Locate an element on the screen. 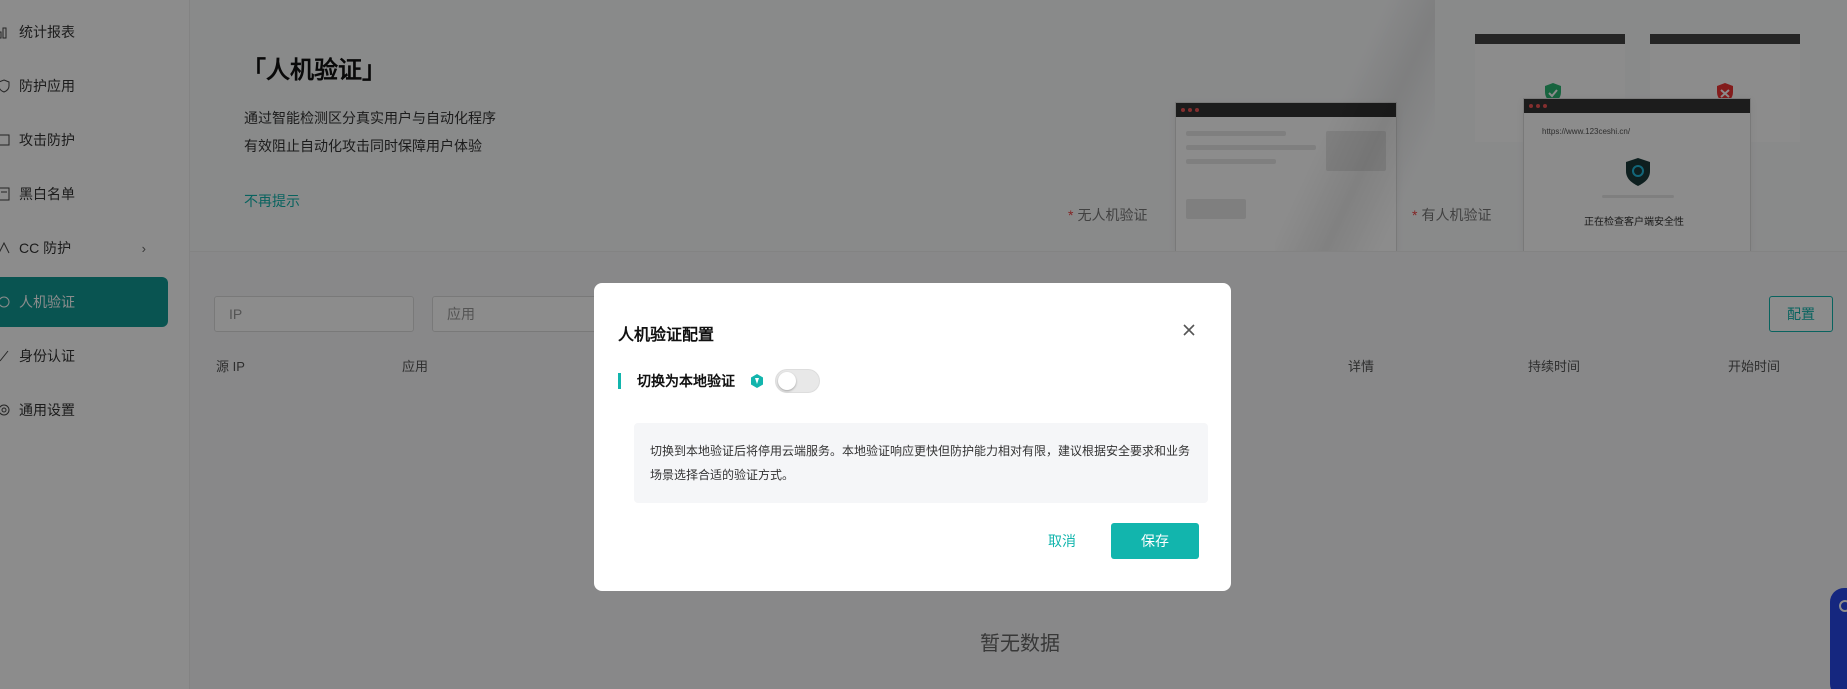 Image resolution: width=1847 pixels, height=689 pixels. cancel-button: 取消 is located at coordinates (1062, 541).